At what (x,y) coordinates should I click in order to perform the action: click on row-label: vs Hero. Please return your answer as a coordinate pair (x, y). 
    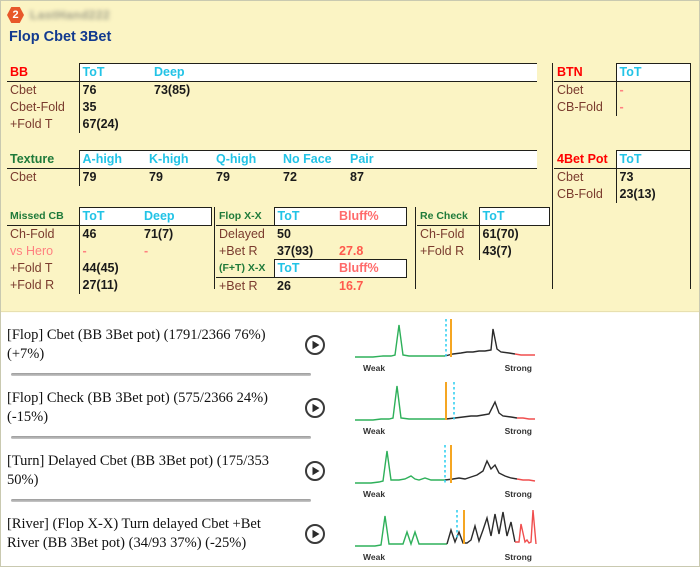
    Looking at the image, I should click on (43, 251).